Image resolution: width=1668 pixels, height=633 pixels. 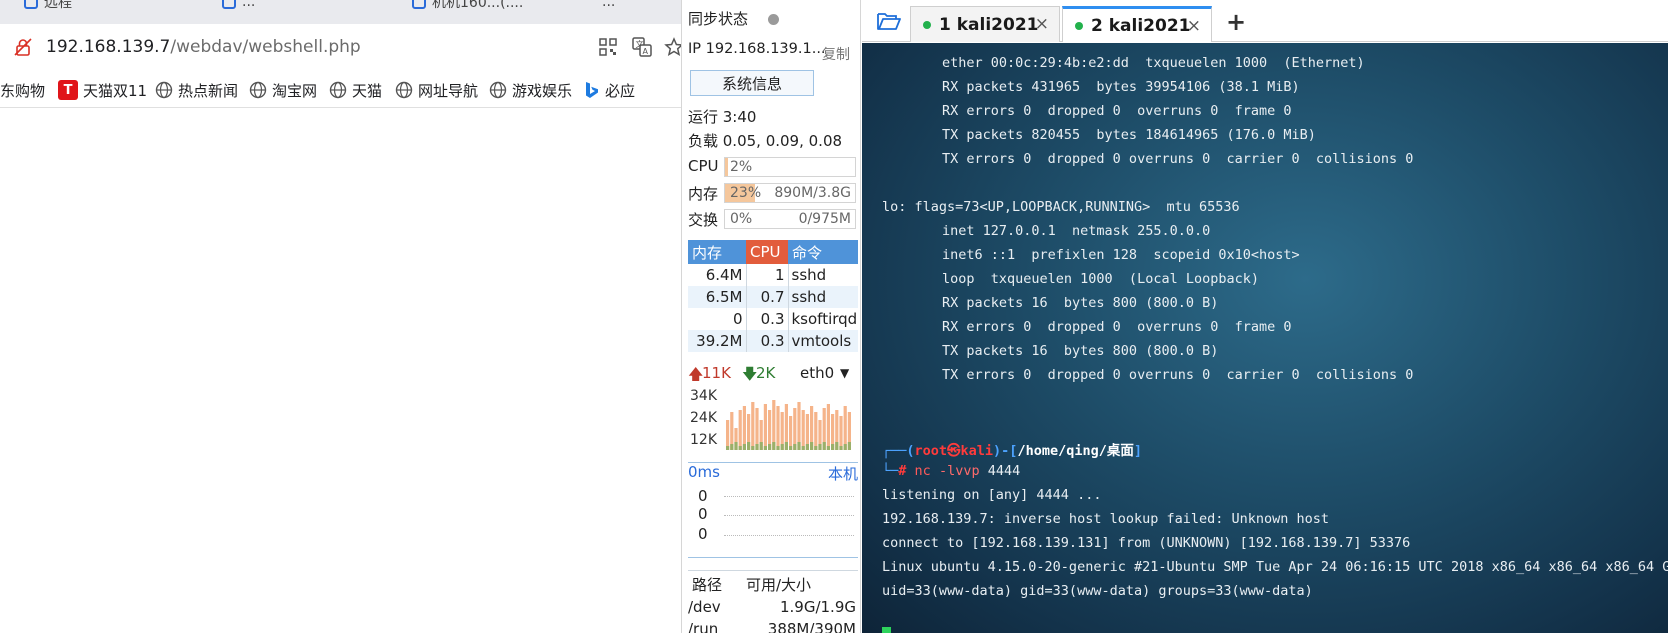 What do you see at coordinates (704, 440) in the screenshot?
I see `net-tick-label: 12K` at bounding box center [704, 440].